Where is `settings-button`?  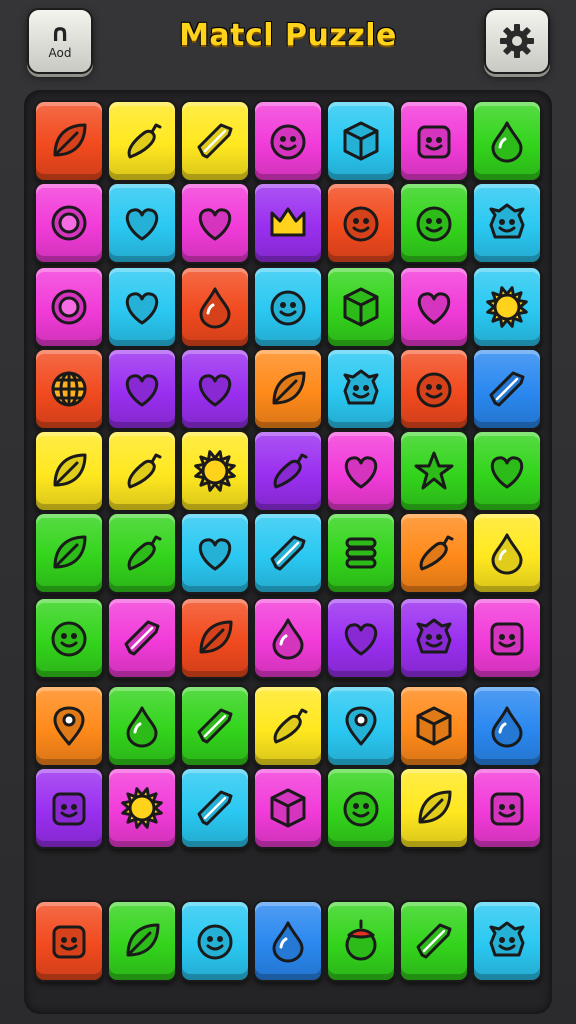
settings-button is located at coordinates (517, 41).